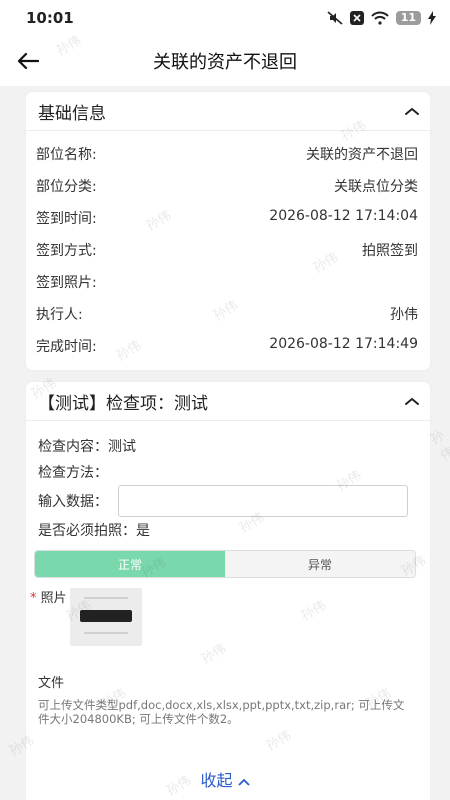 This screenshot has width=450, height=800. Describe the element at coordinates (408, 18) in the screenshot. I see `battery-level: 11` at that location.